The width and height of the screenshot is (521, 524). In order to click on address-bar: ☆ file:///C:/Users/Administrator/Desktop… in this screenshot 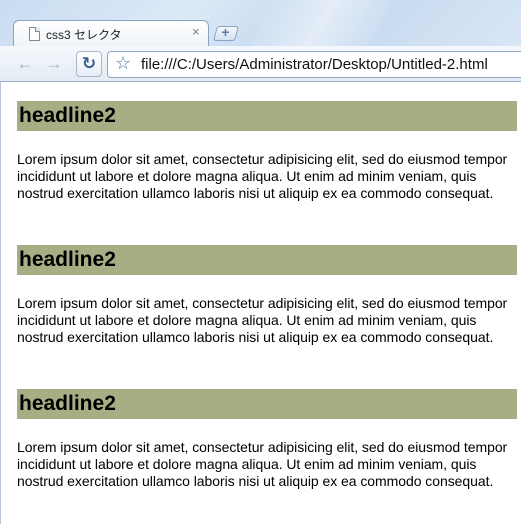, I will do `click(314, 64)`.